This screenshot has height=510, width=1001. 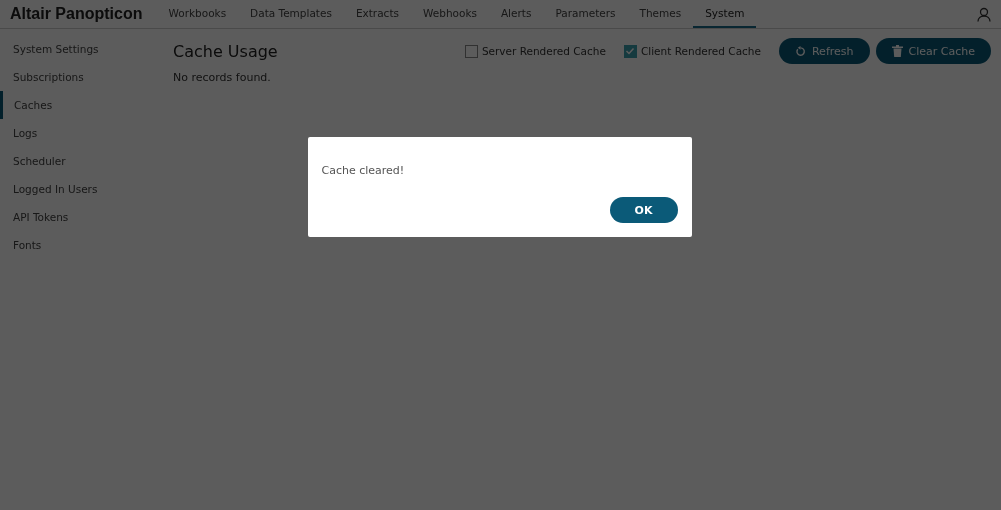 What do you see at coordinates (377, 14) in the screenshot?
I see `nav-tab: Extracts` at bounding box center [377, 14].